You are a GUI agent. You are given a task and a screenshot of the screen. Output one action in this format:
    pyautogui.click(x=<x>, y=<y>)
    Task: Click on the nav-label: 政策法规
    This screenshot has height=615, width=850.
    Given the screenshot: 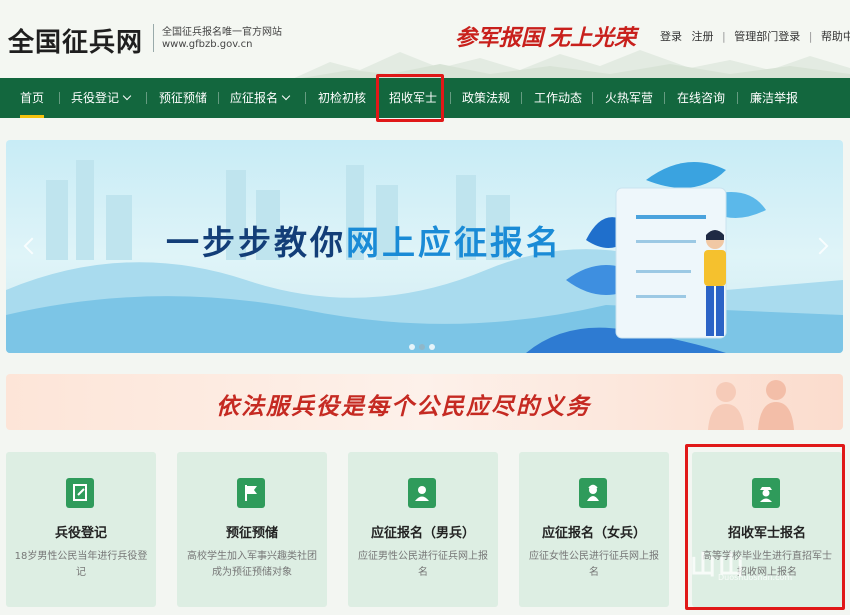 What is the action you would take?
    pyautogui.click(x=486, y=98)
    